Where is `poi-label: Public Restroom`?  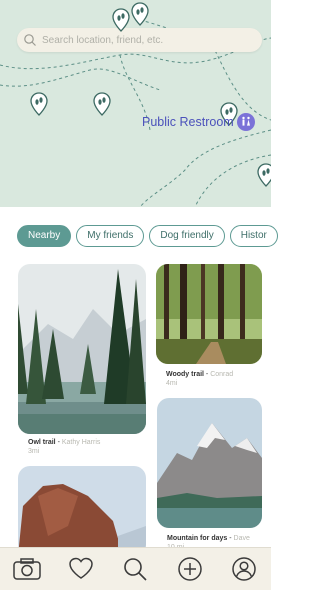
poi-label: Public Restroom is located at coordinates (188, 122).